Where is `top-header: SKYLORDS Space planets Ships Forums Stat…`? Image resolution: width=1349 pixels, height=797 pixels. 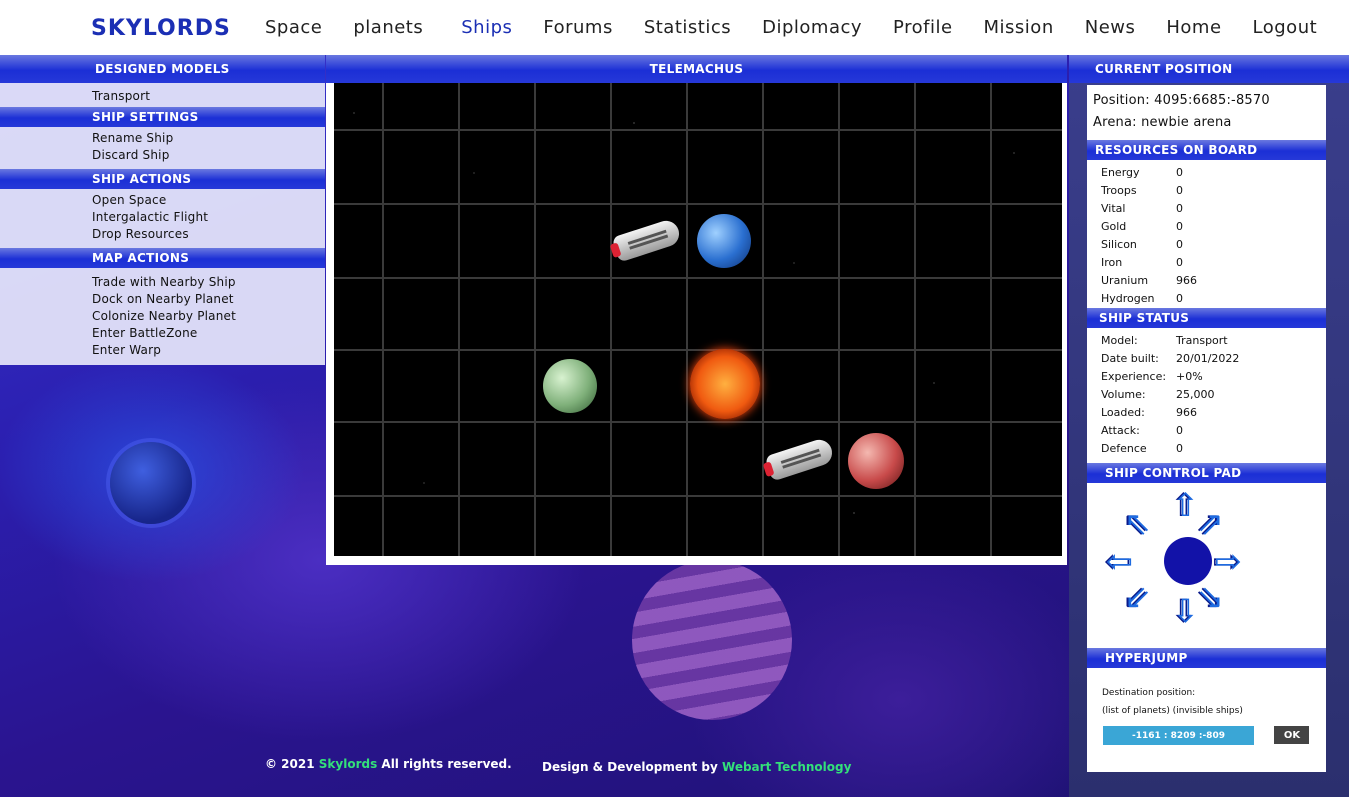 top-header: SKYLORDS Space planets Ships Forums Stat… is located at coordinates (674, 27).